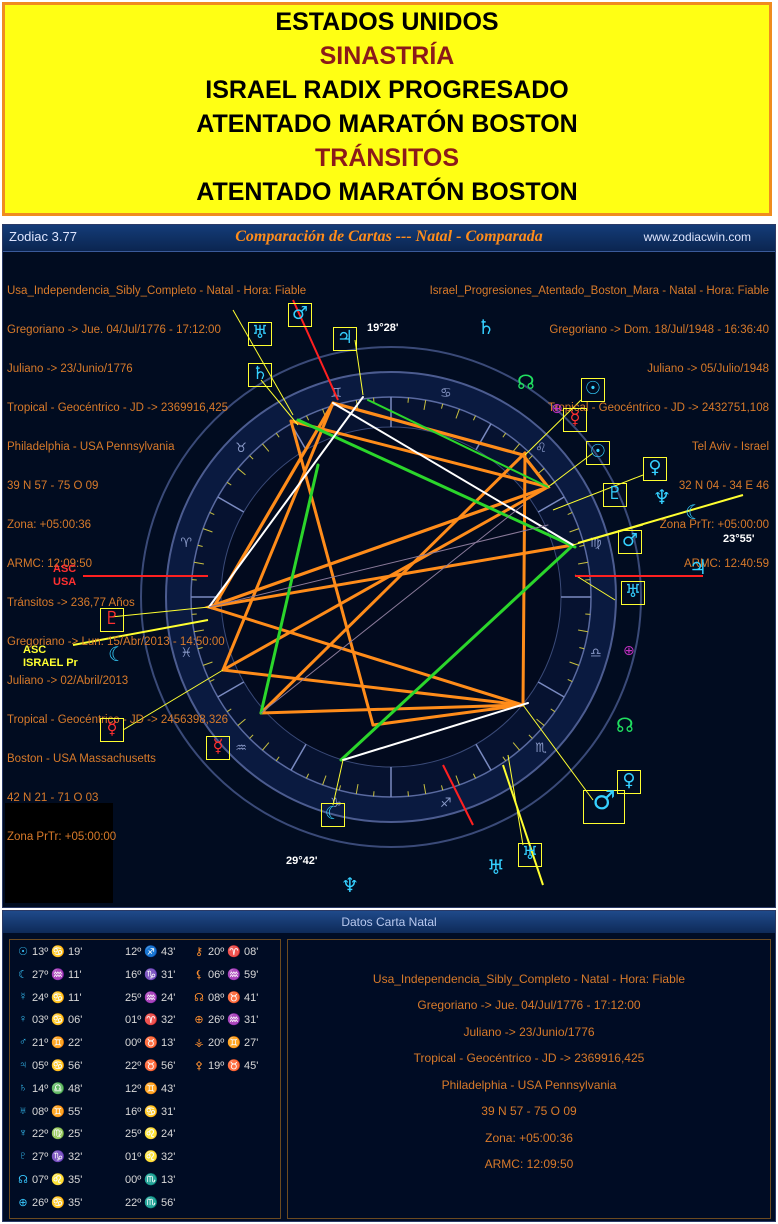 Image resolution: width=778 pixels, height=1224 pixels. I want to click on point-position: 06º ♒ 59', so click(233, 974).